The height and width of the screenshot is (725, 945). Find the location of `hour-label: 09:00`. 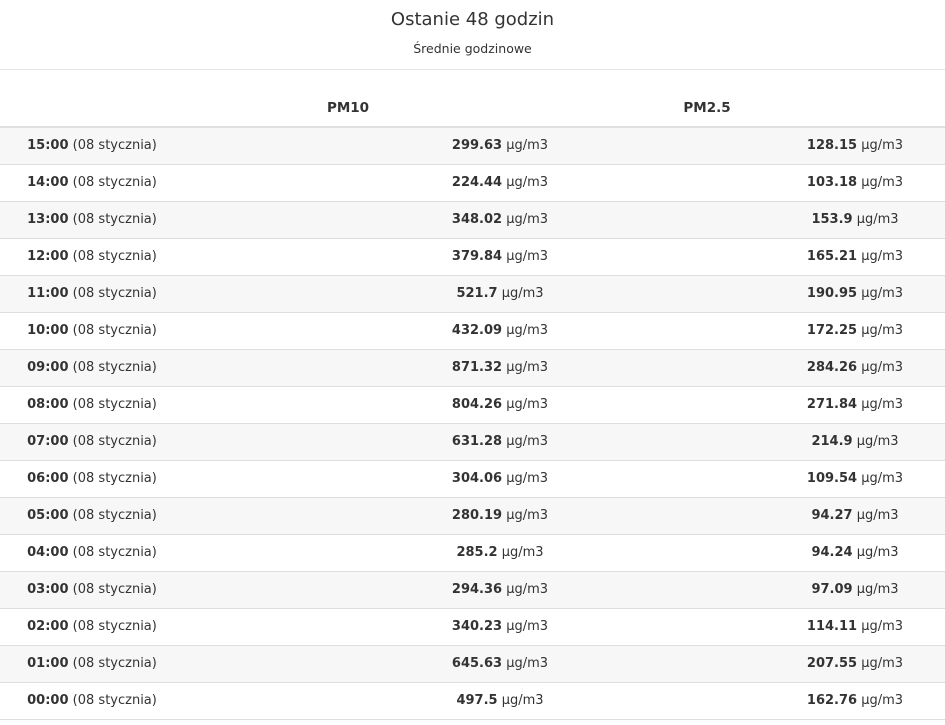

hour-label: 09:00 is located at coordinates (48, 367).